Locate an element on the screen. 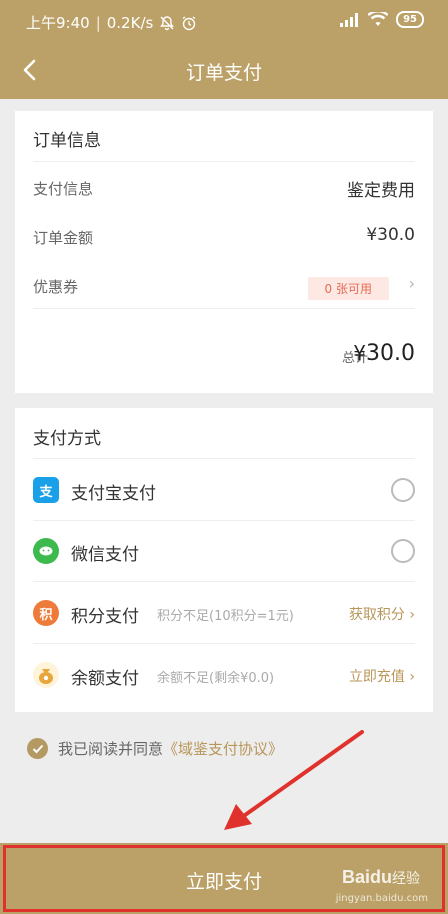 The height and width of the screenshot is (914, 448). network-speed: 0.2K/s is located at coordinates (130, 22).